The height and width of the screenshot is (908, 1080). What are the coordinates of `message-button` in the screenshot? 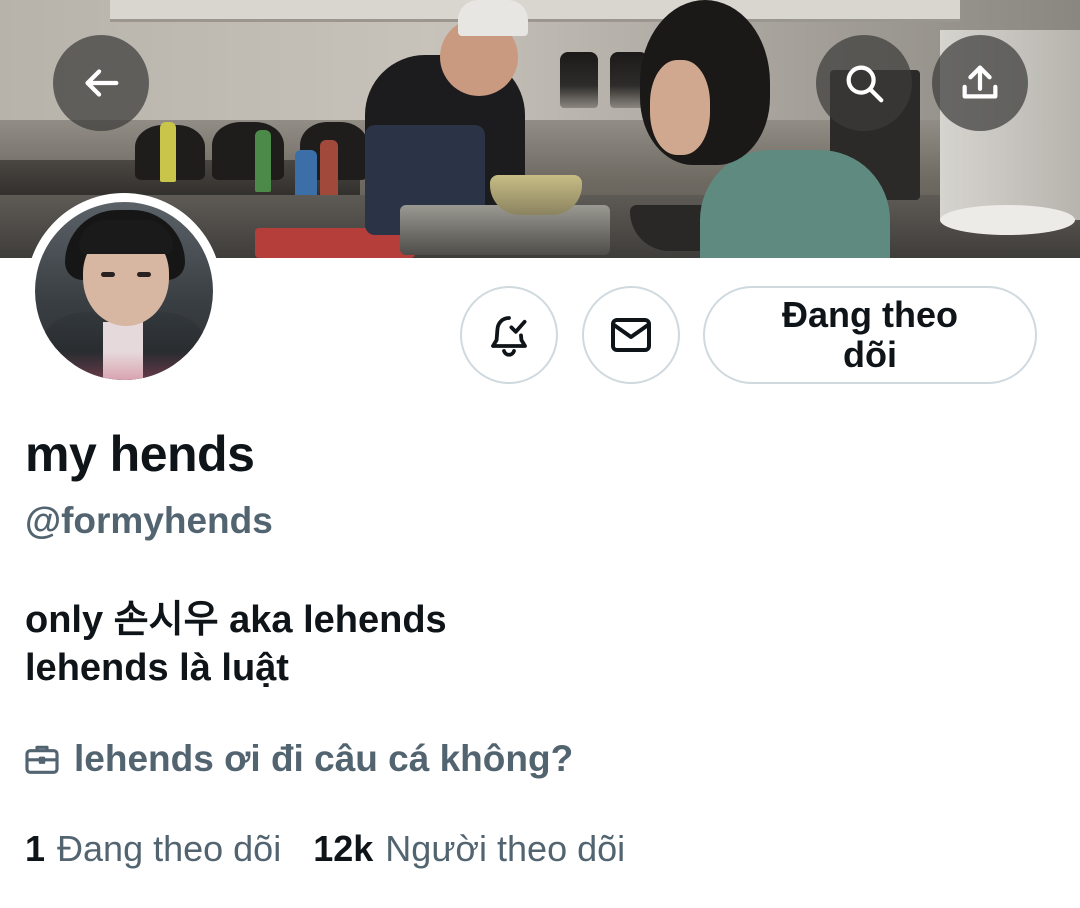 It's located at (631, 335).